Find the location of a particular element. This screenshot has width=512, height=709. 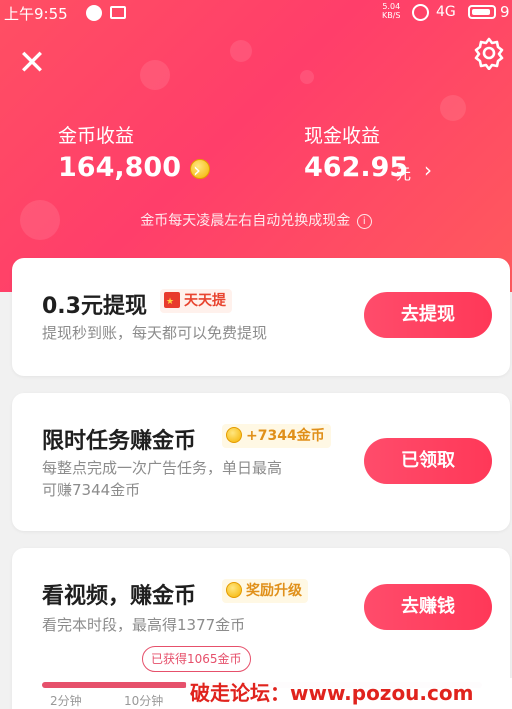

flag-icon is located at coordinates (172, 302).